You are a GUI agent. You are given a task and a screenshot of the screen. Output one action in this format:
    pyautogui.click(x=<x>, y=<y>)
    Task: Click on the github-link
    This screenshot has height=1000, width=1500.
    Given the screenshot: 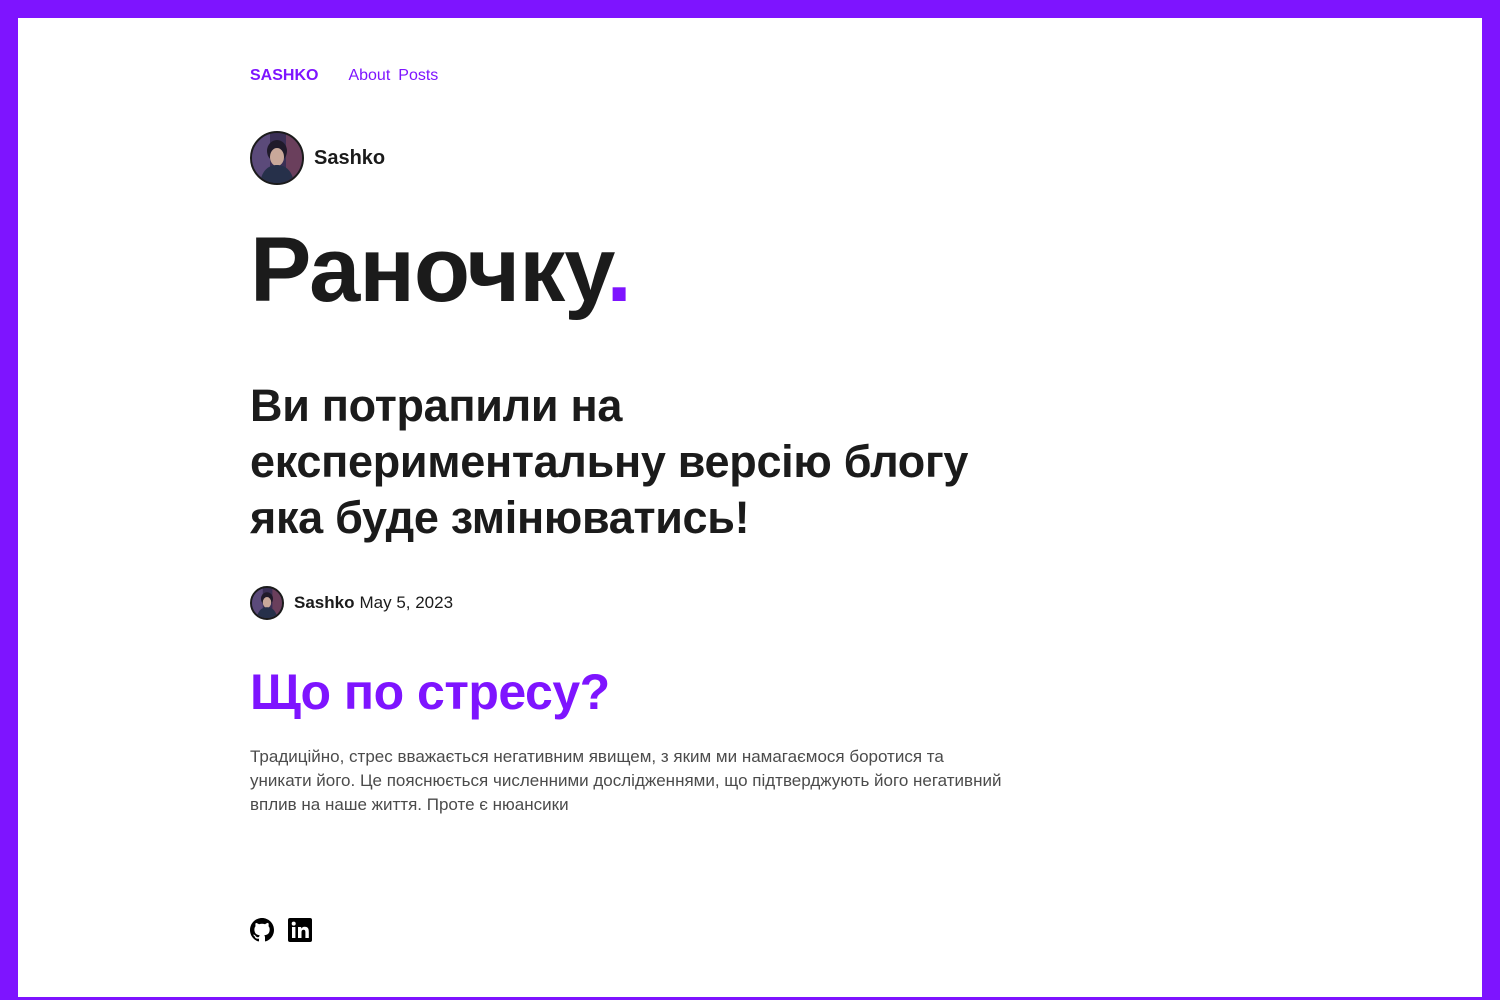 What is the action you would take?
    pyautogui.click(x=262, y=930)
    